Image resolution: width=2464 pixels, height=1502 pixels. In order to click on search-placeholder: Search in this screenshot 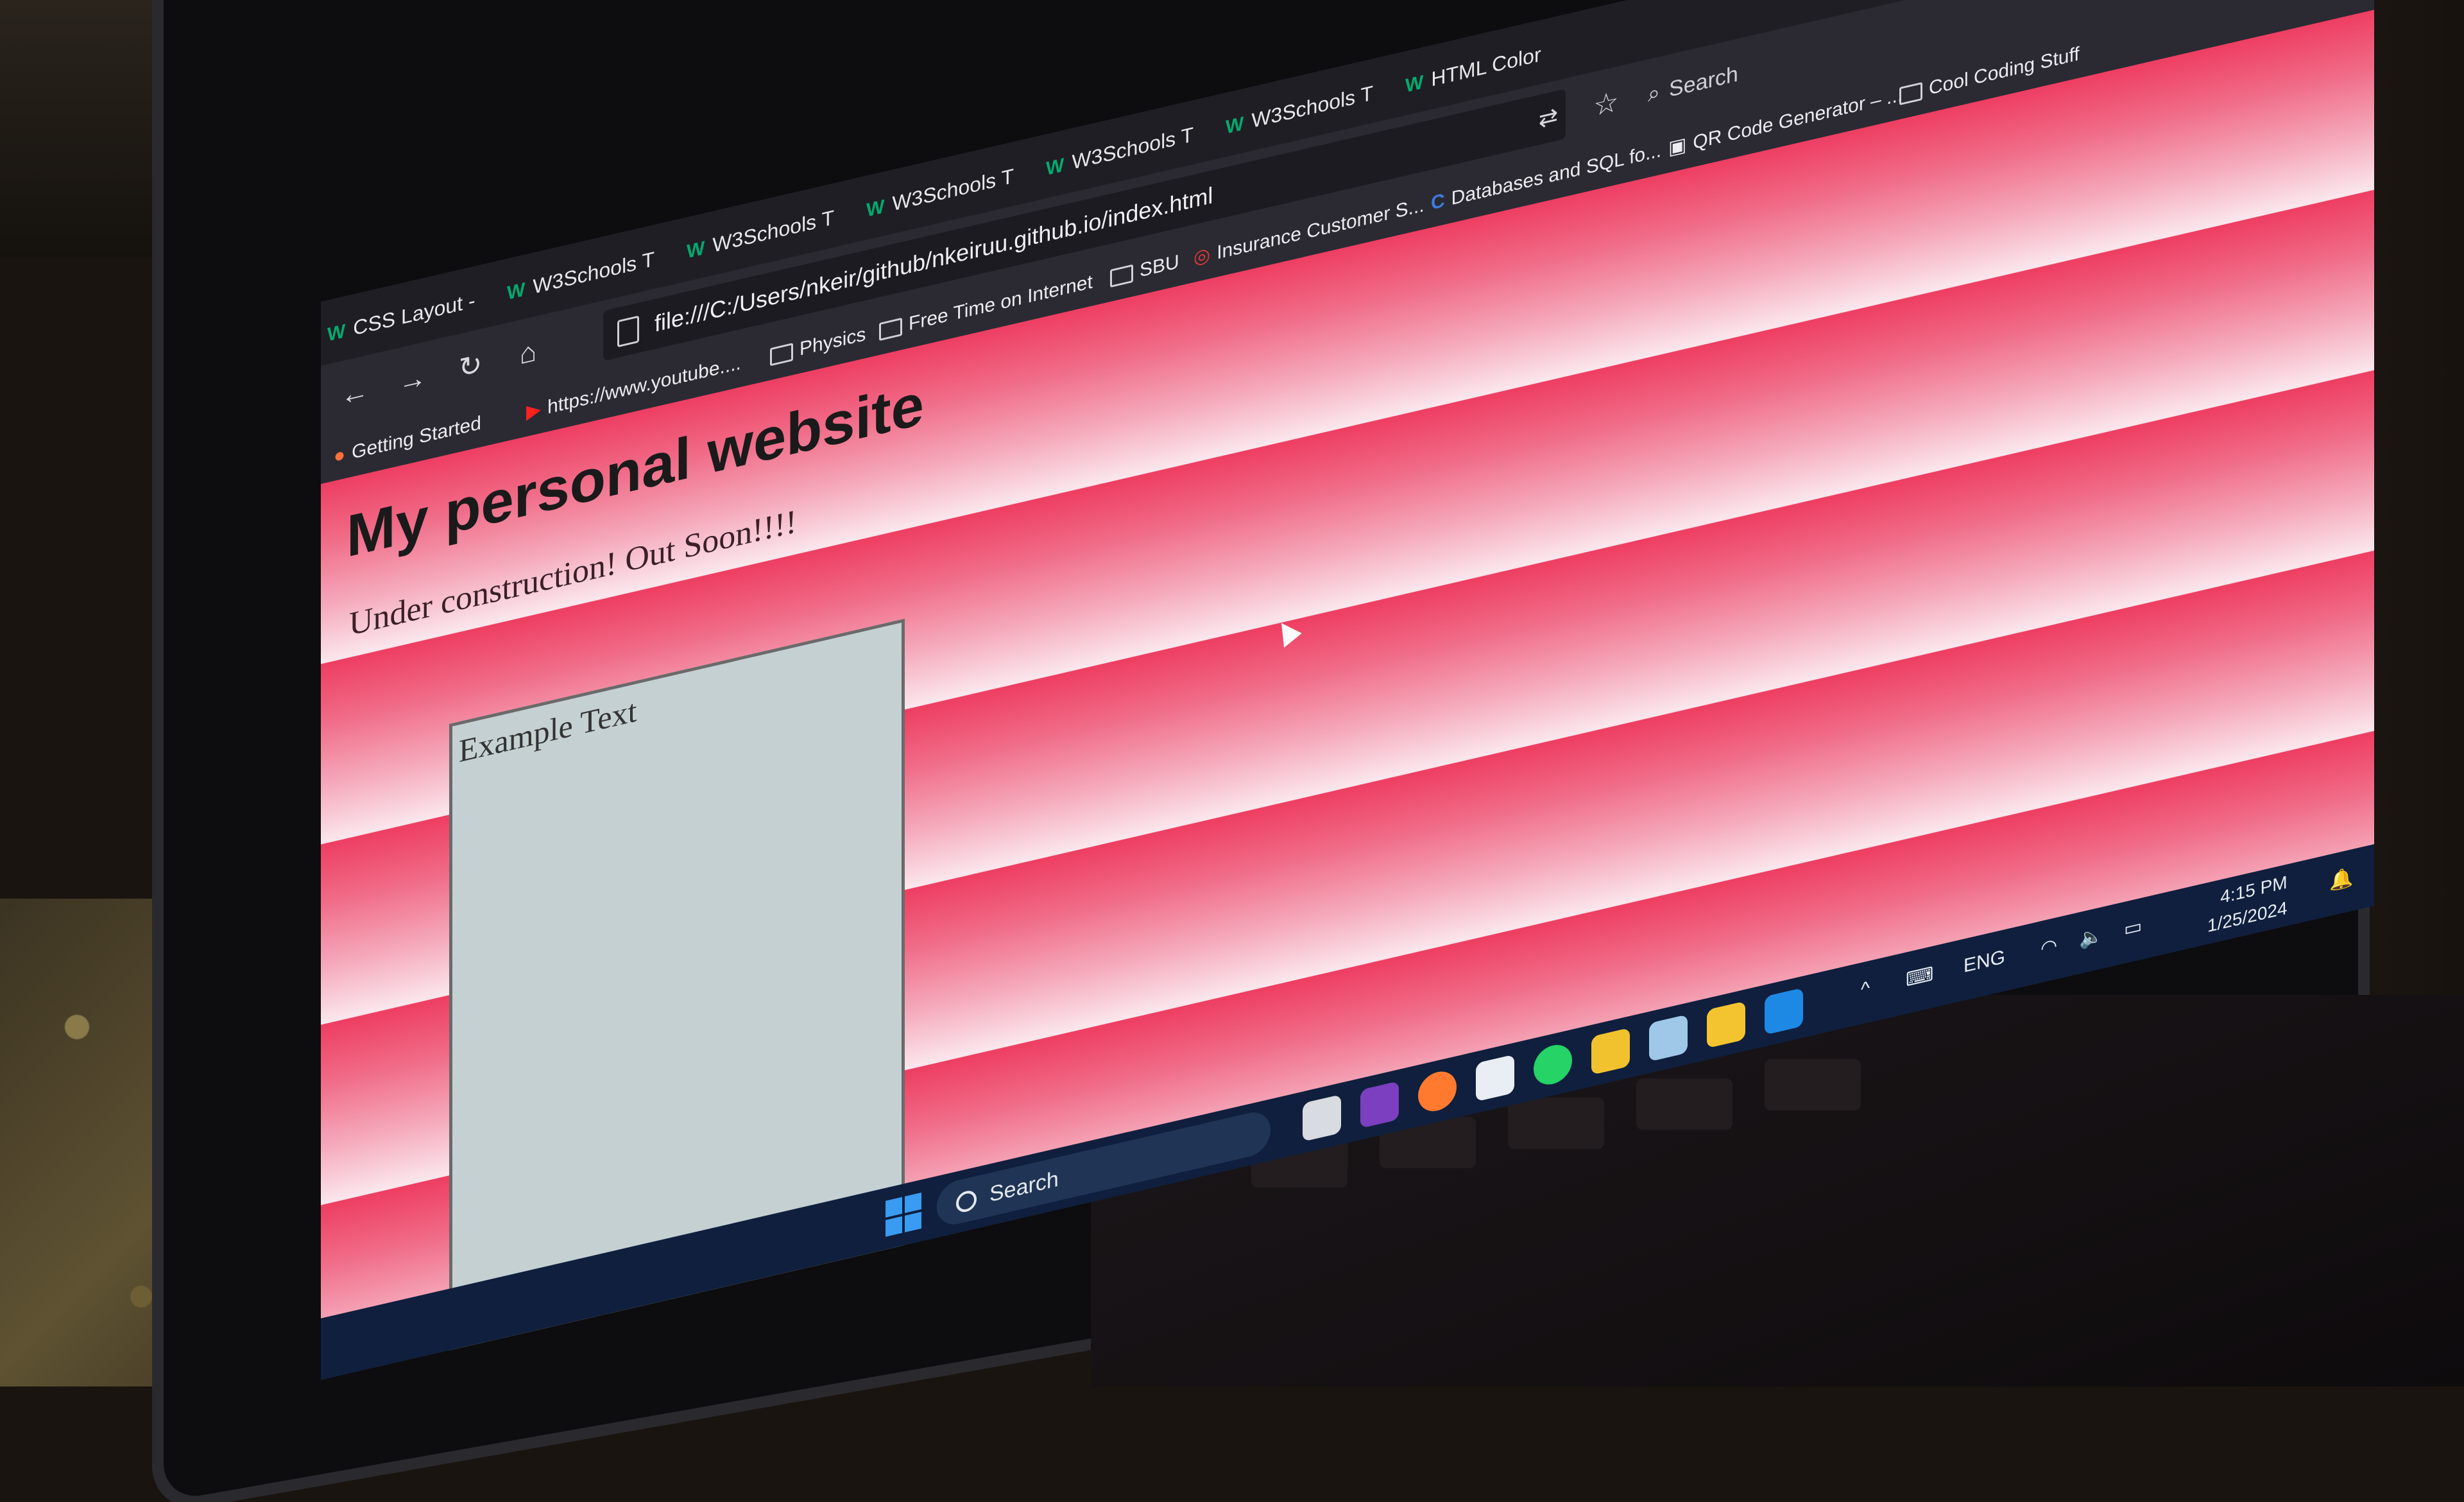, I will do `click(1704, 82)`.